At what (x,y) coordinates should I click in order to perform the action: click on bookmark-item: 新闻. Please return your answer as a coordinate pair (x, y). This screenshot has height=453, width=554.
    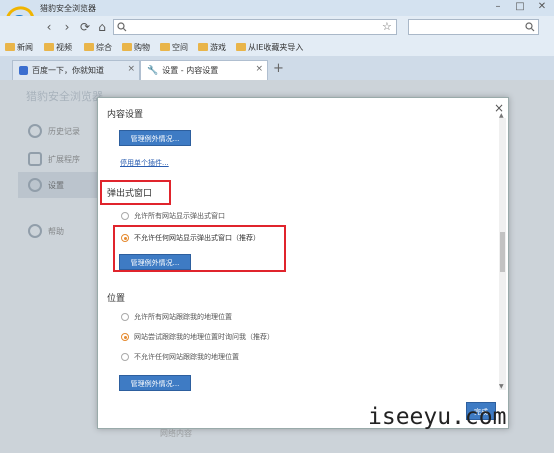
    Looking at the image, I should click on (19, 47).